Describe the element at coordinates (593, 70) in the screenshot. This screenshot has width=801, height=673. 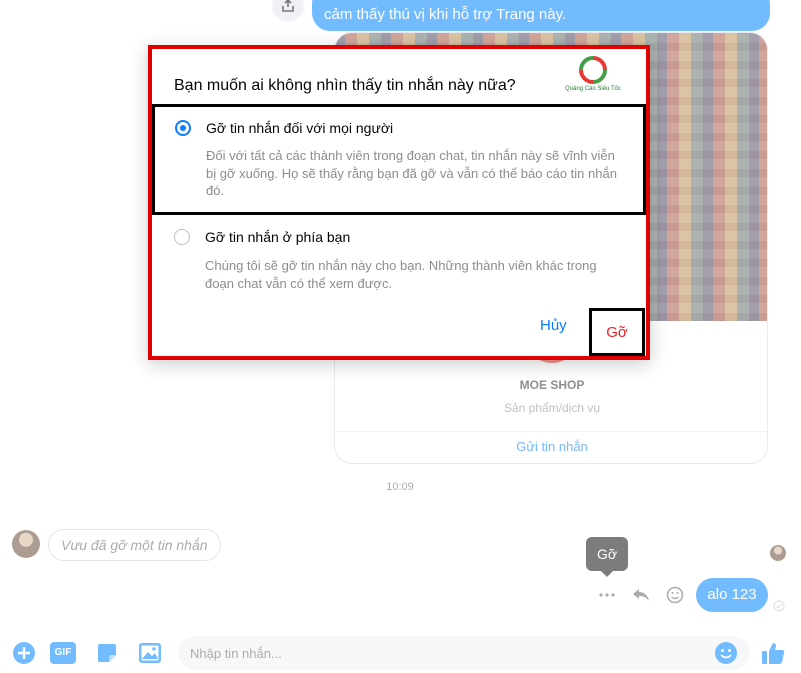
I see `brand-logo-icon` at that location.